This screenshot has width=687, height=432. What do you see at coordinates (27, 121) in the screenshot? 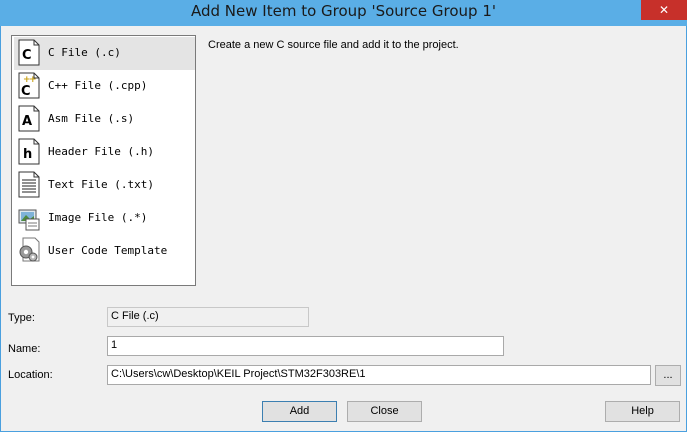
I see `svg-text: A` at bounding box center [27, 121].